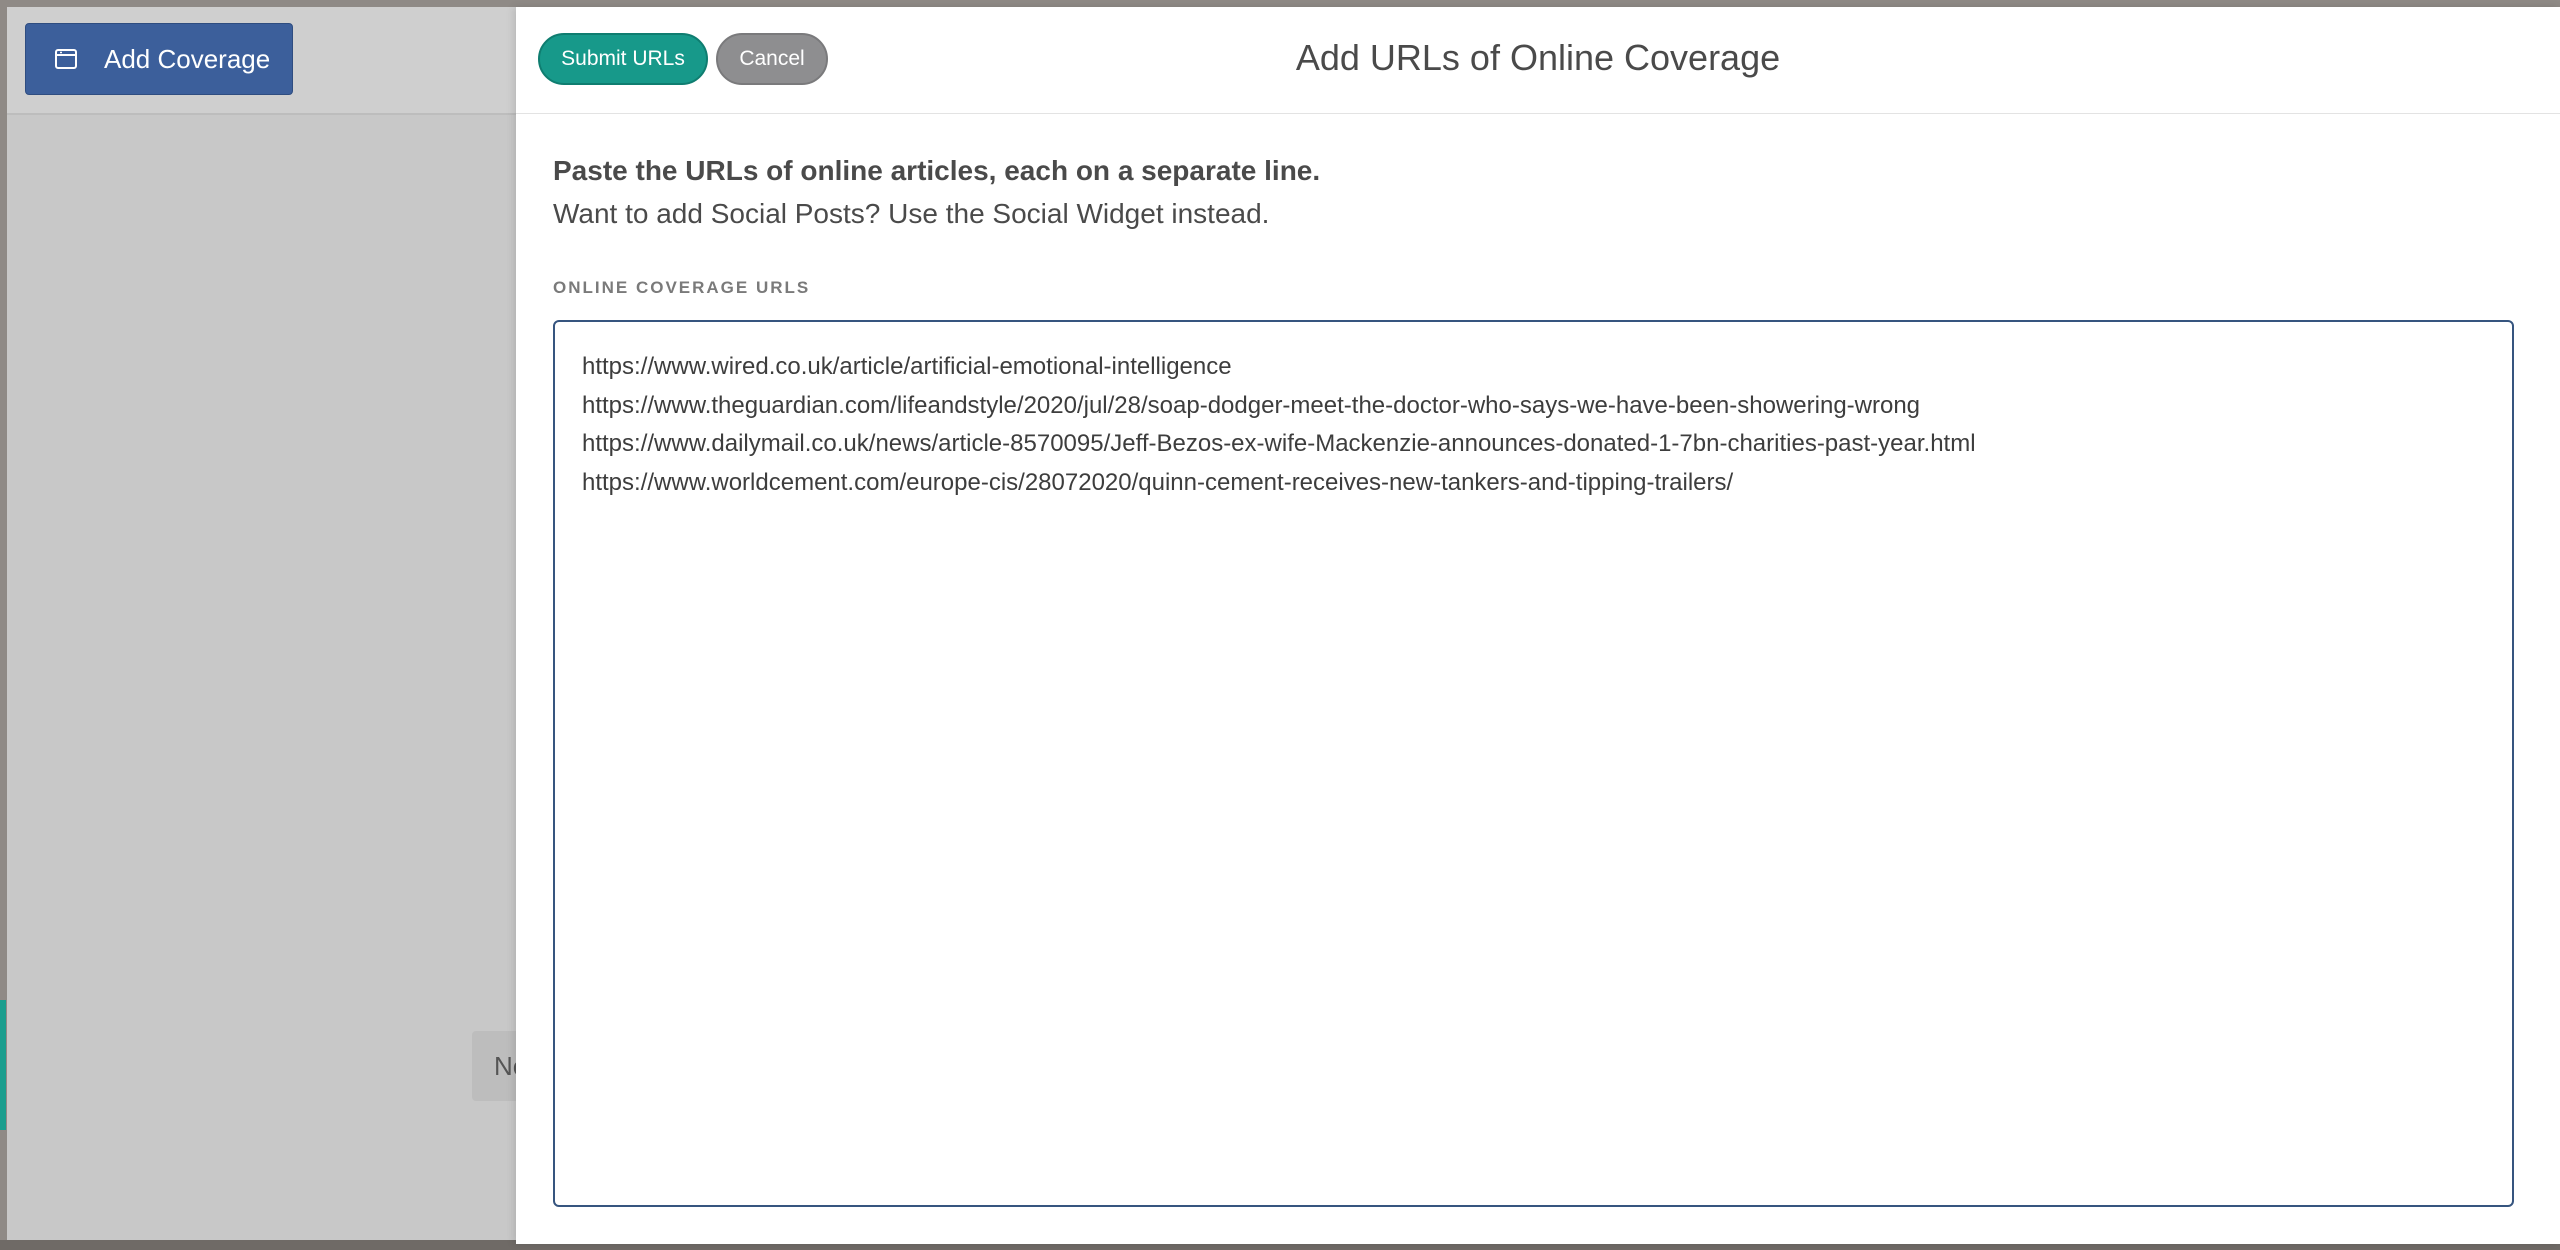  I want to click on online-coverage-urls-label: ONLINE COVERAGE URLS, so click(682, 287).